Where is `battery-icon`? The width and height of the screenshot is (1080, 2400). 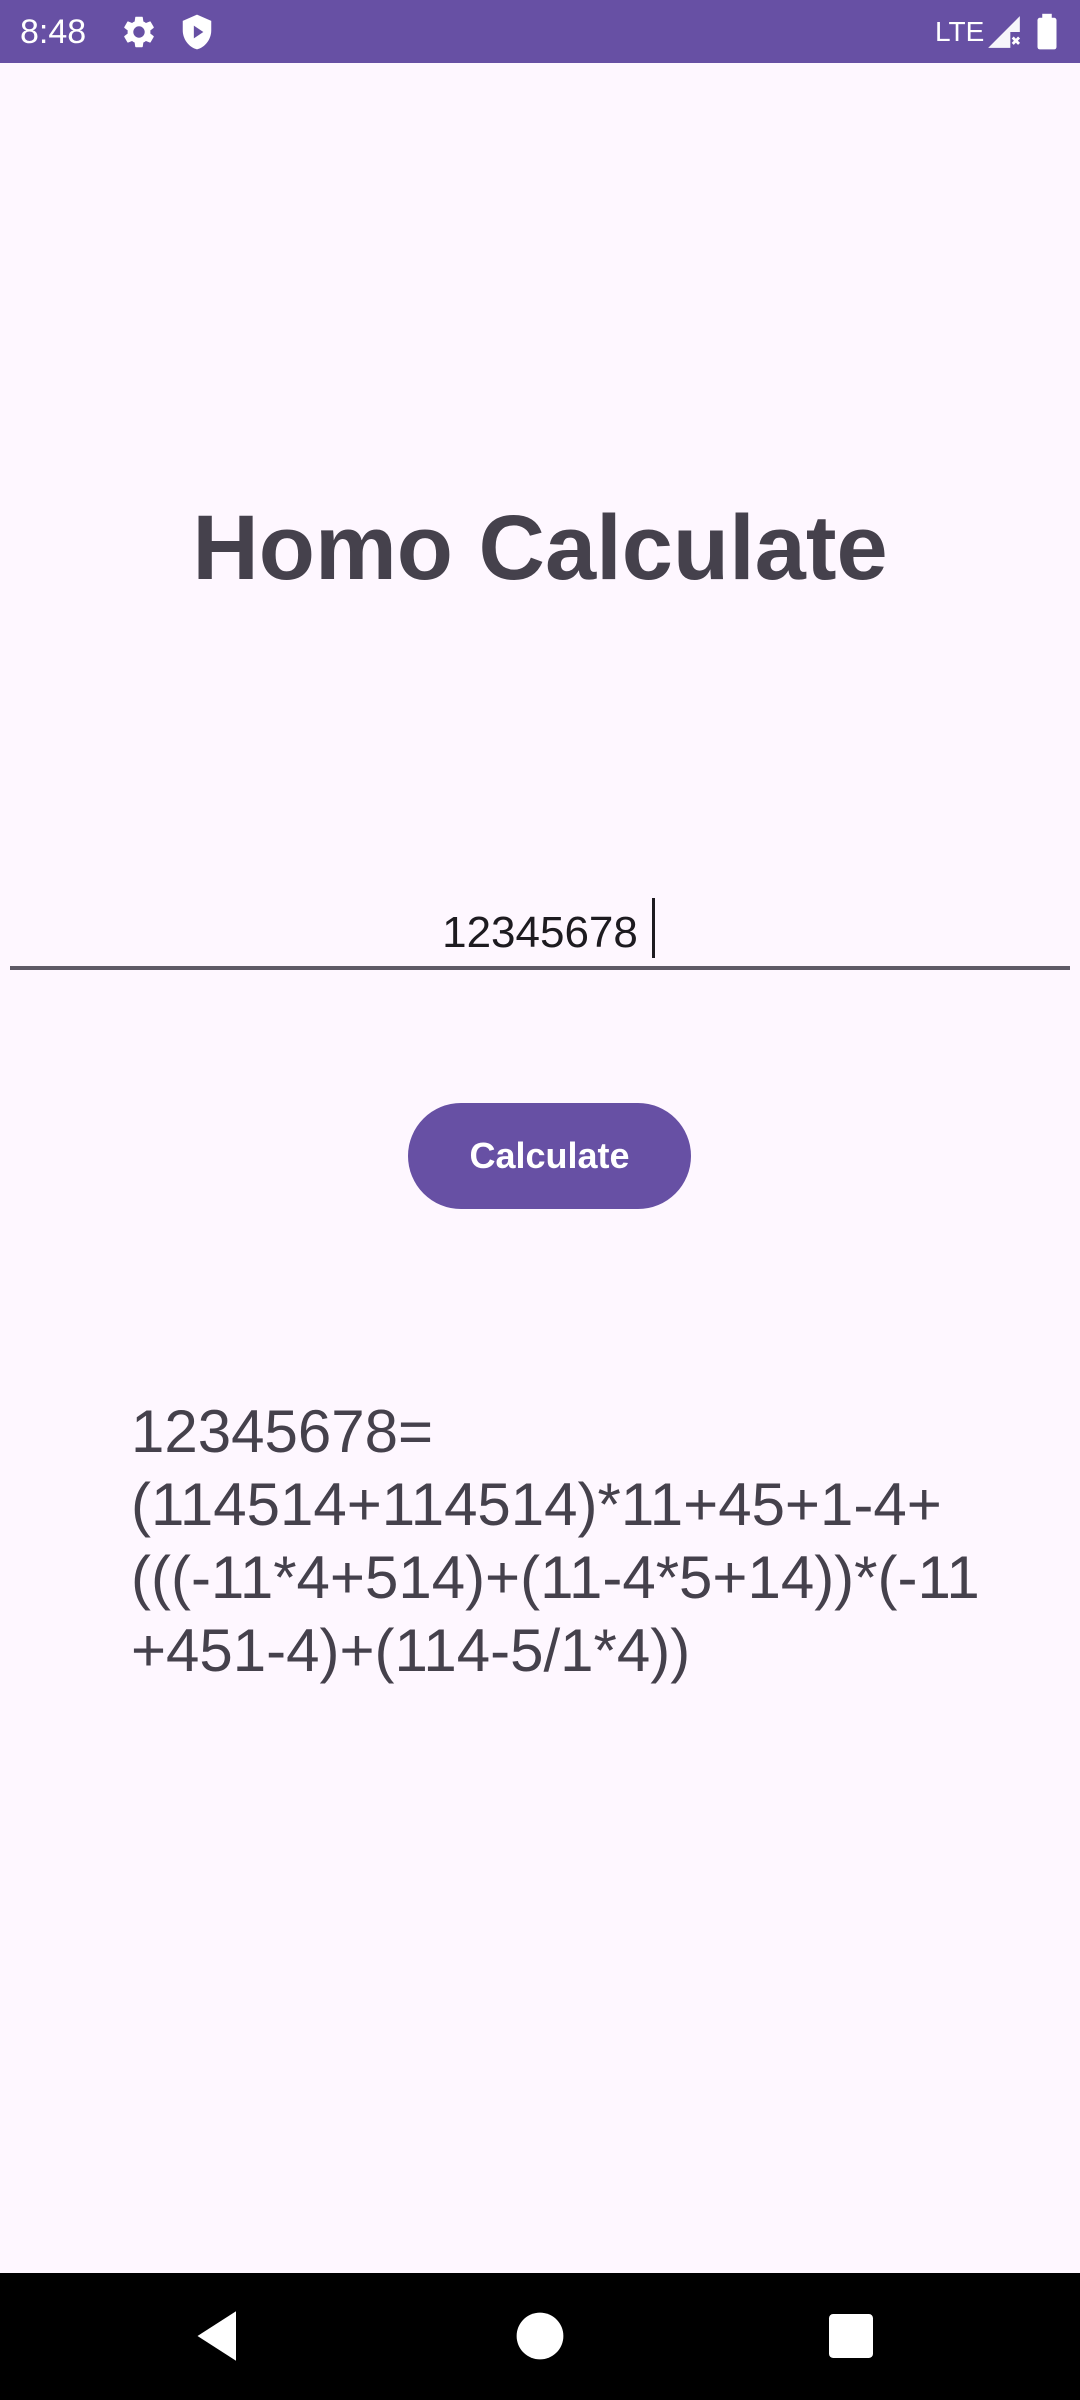 battery-icon is located at coordinates (1047, 32).